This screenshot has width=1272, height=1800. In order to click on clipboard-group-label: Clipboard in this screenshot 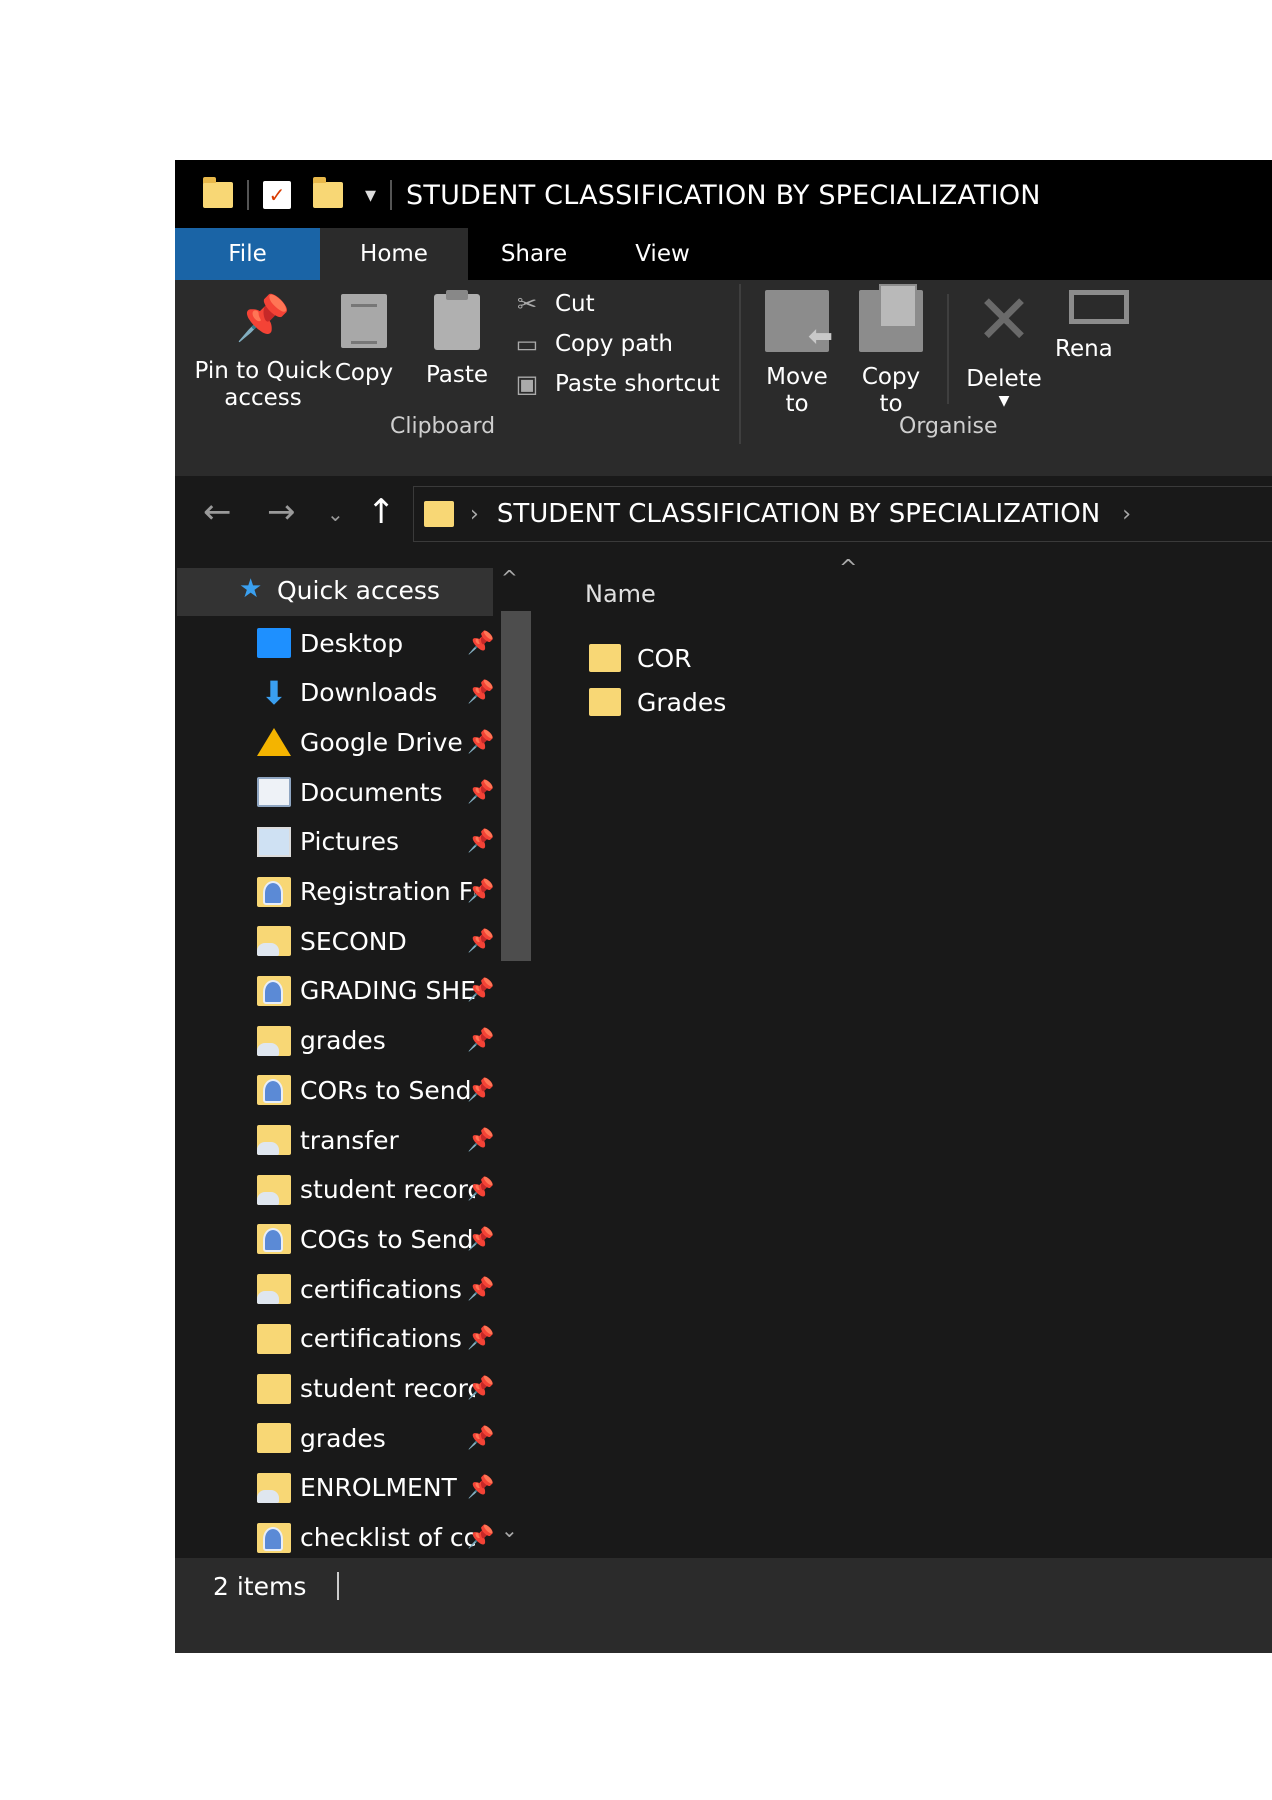, I will do `click(443, 426)`.